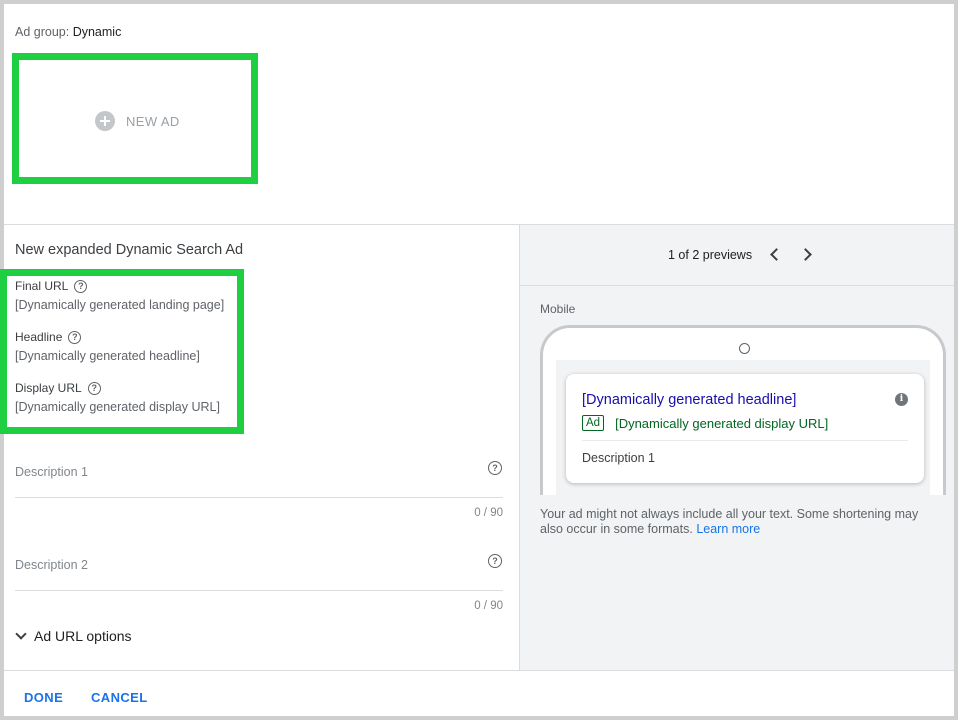  Describe the element at coordinates (51, 286) in the screenshot. I see `final-url-label: Final URL ?` at that location.